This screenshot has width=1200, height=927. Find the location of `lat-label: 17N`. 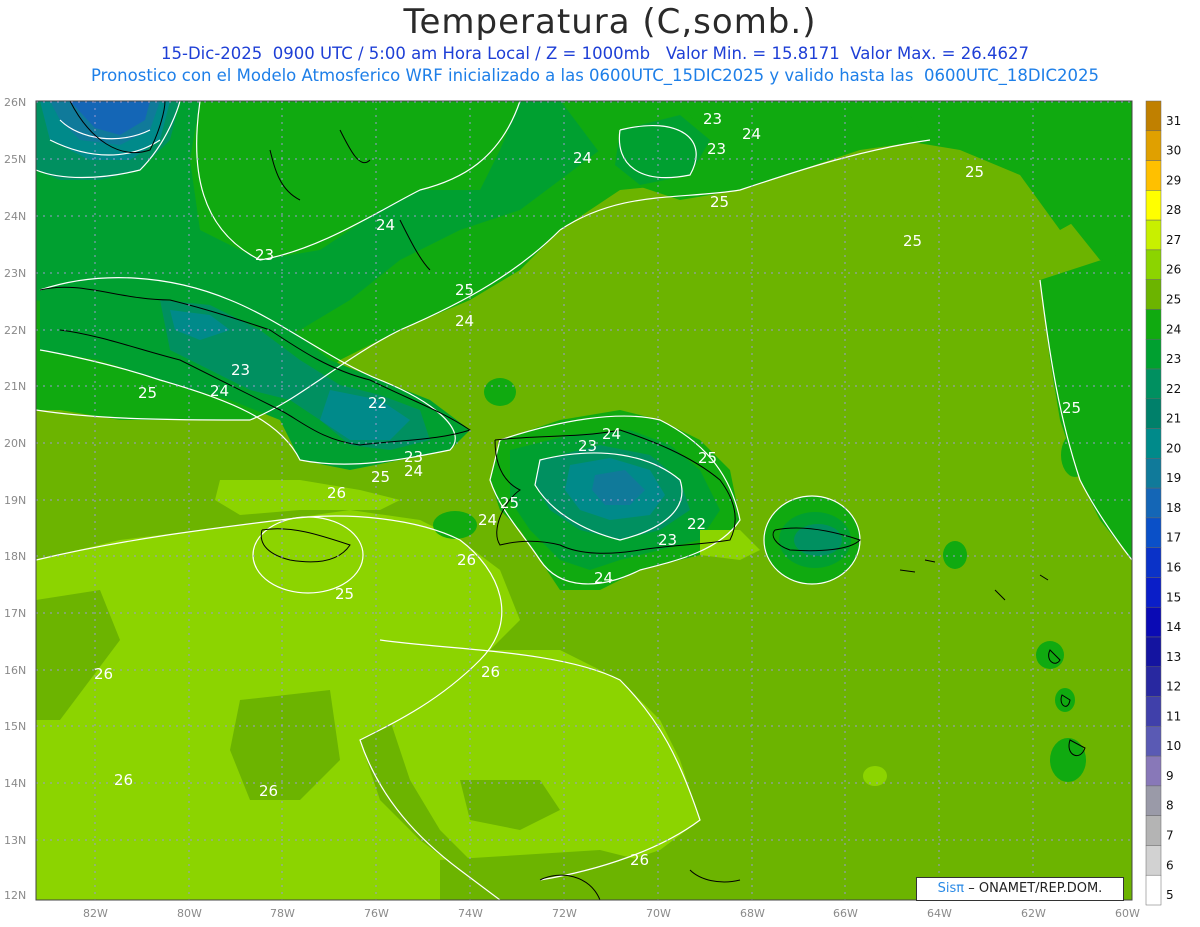

lat-label: 17N is located at coordinates (15, 613).